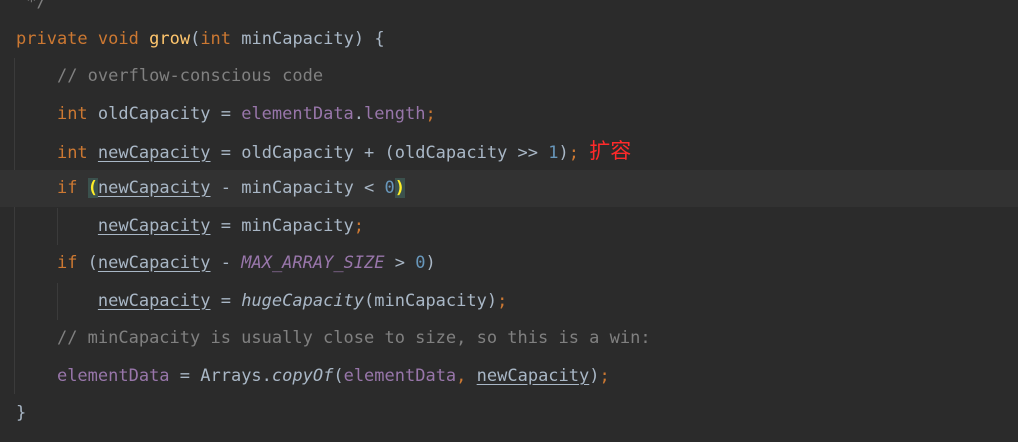  I want to click on code-token: private, so click(52, 39).